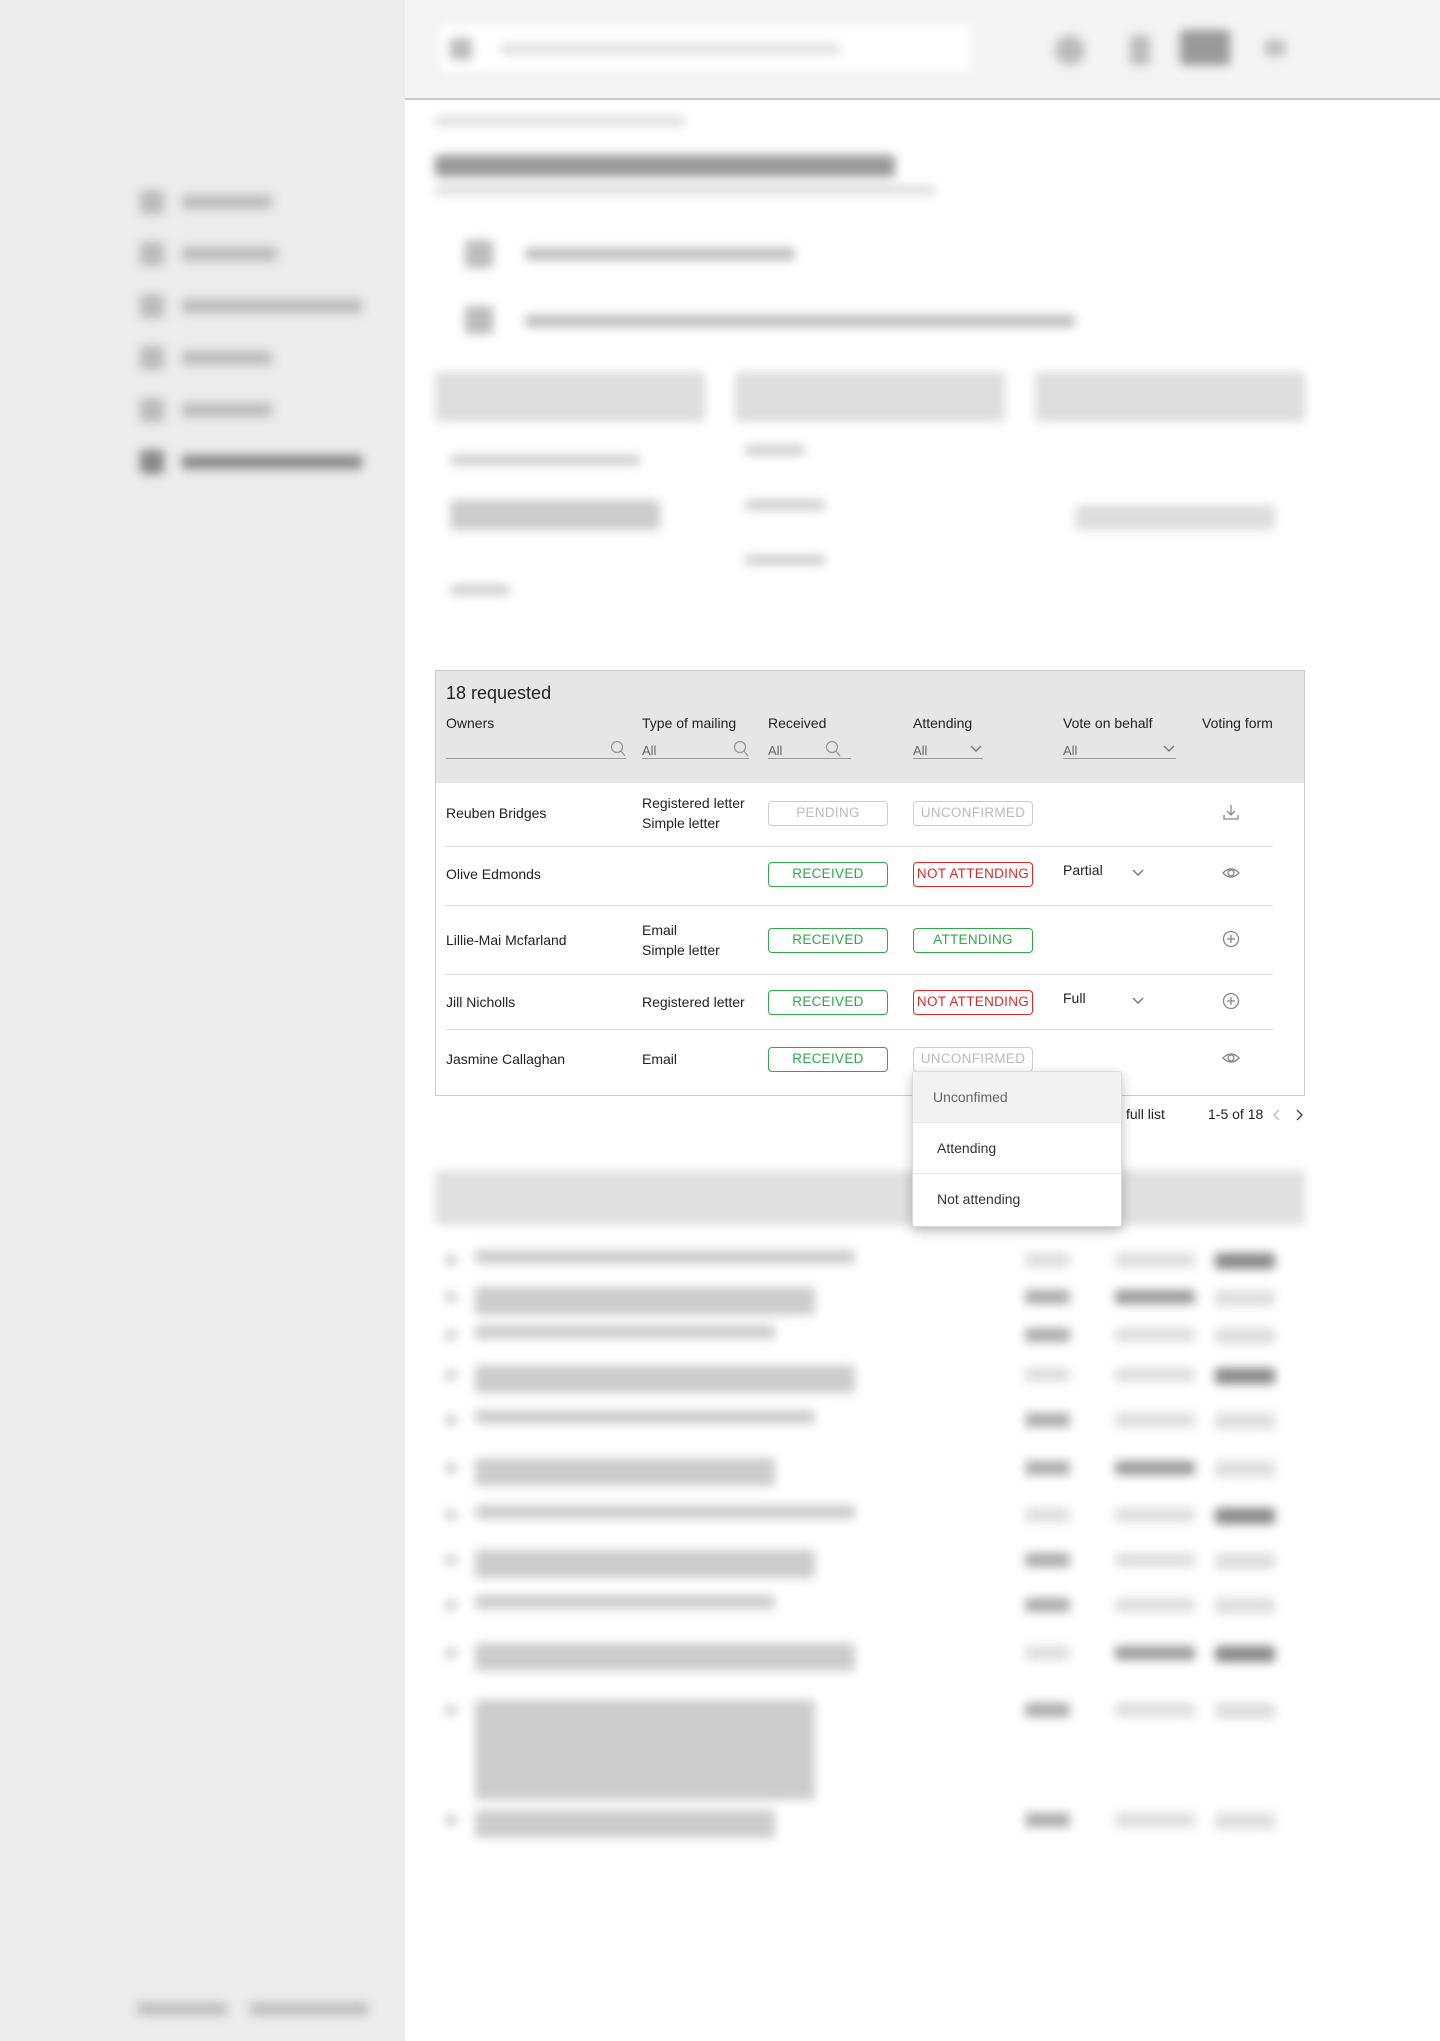 This screenshot has height=2041, width=1440. What do you see at coordinates (797, 723) in the screenshot?
I see `col-received: Received` at bounding box center [797, 723].